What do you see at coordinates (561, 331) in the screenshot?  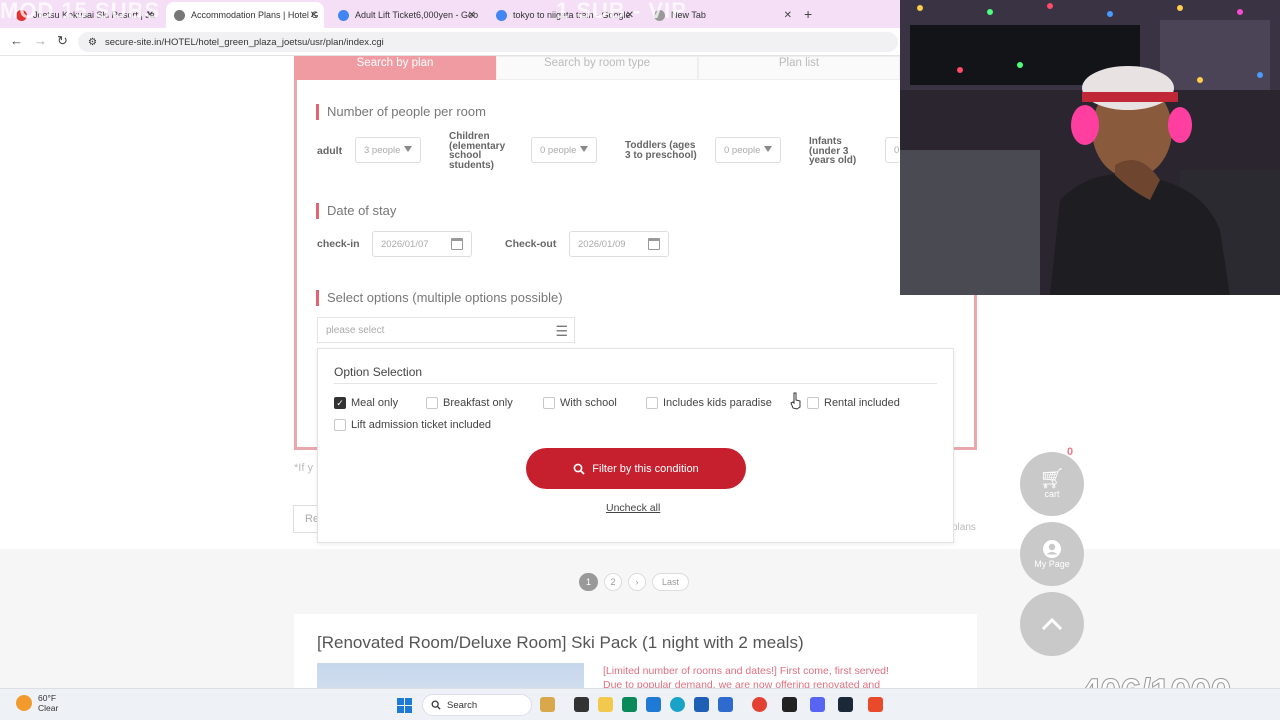 I see `filter-sliders-icon: ☰` at bounding box center [561, 331].